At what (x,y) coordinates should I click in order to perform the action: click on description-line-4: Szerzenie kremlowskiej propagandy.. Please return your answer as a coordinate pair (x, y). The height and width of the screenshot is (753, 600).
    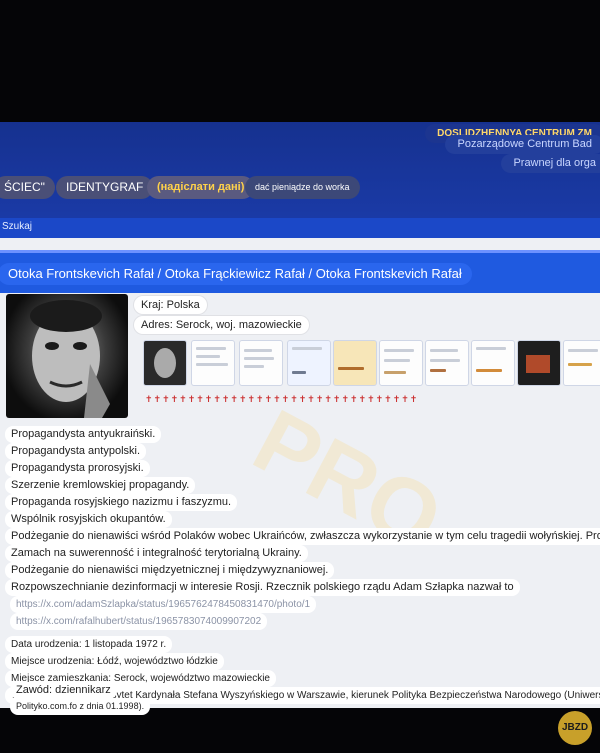
    Looking at the image, I should click on (100, 485).